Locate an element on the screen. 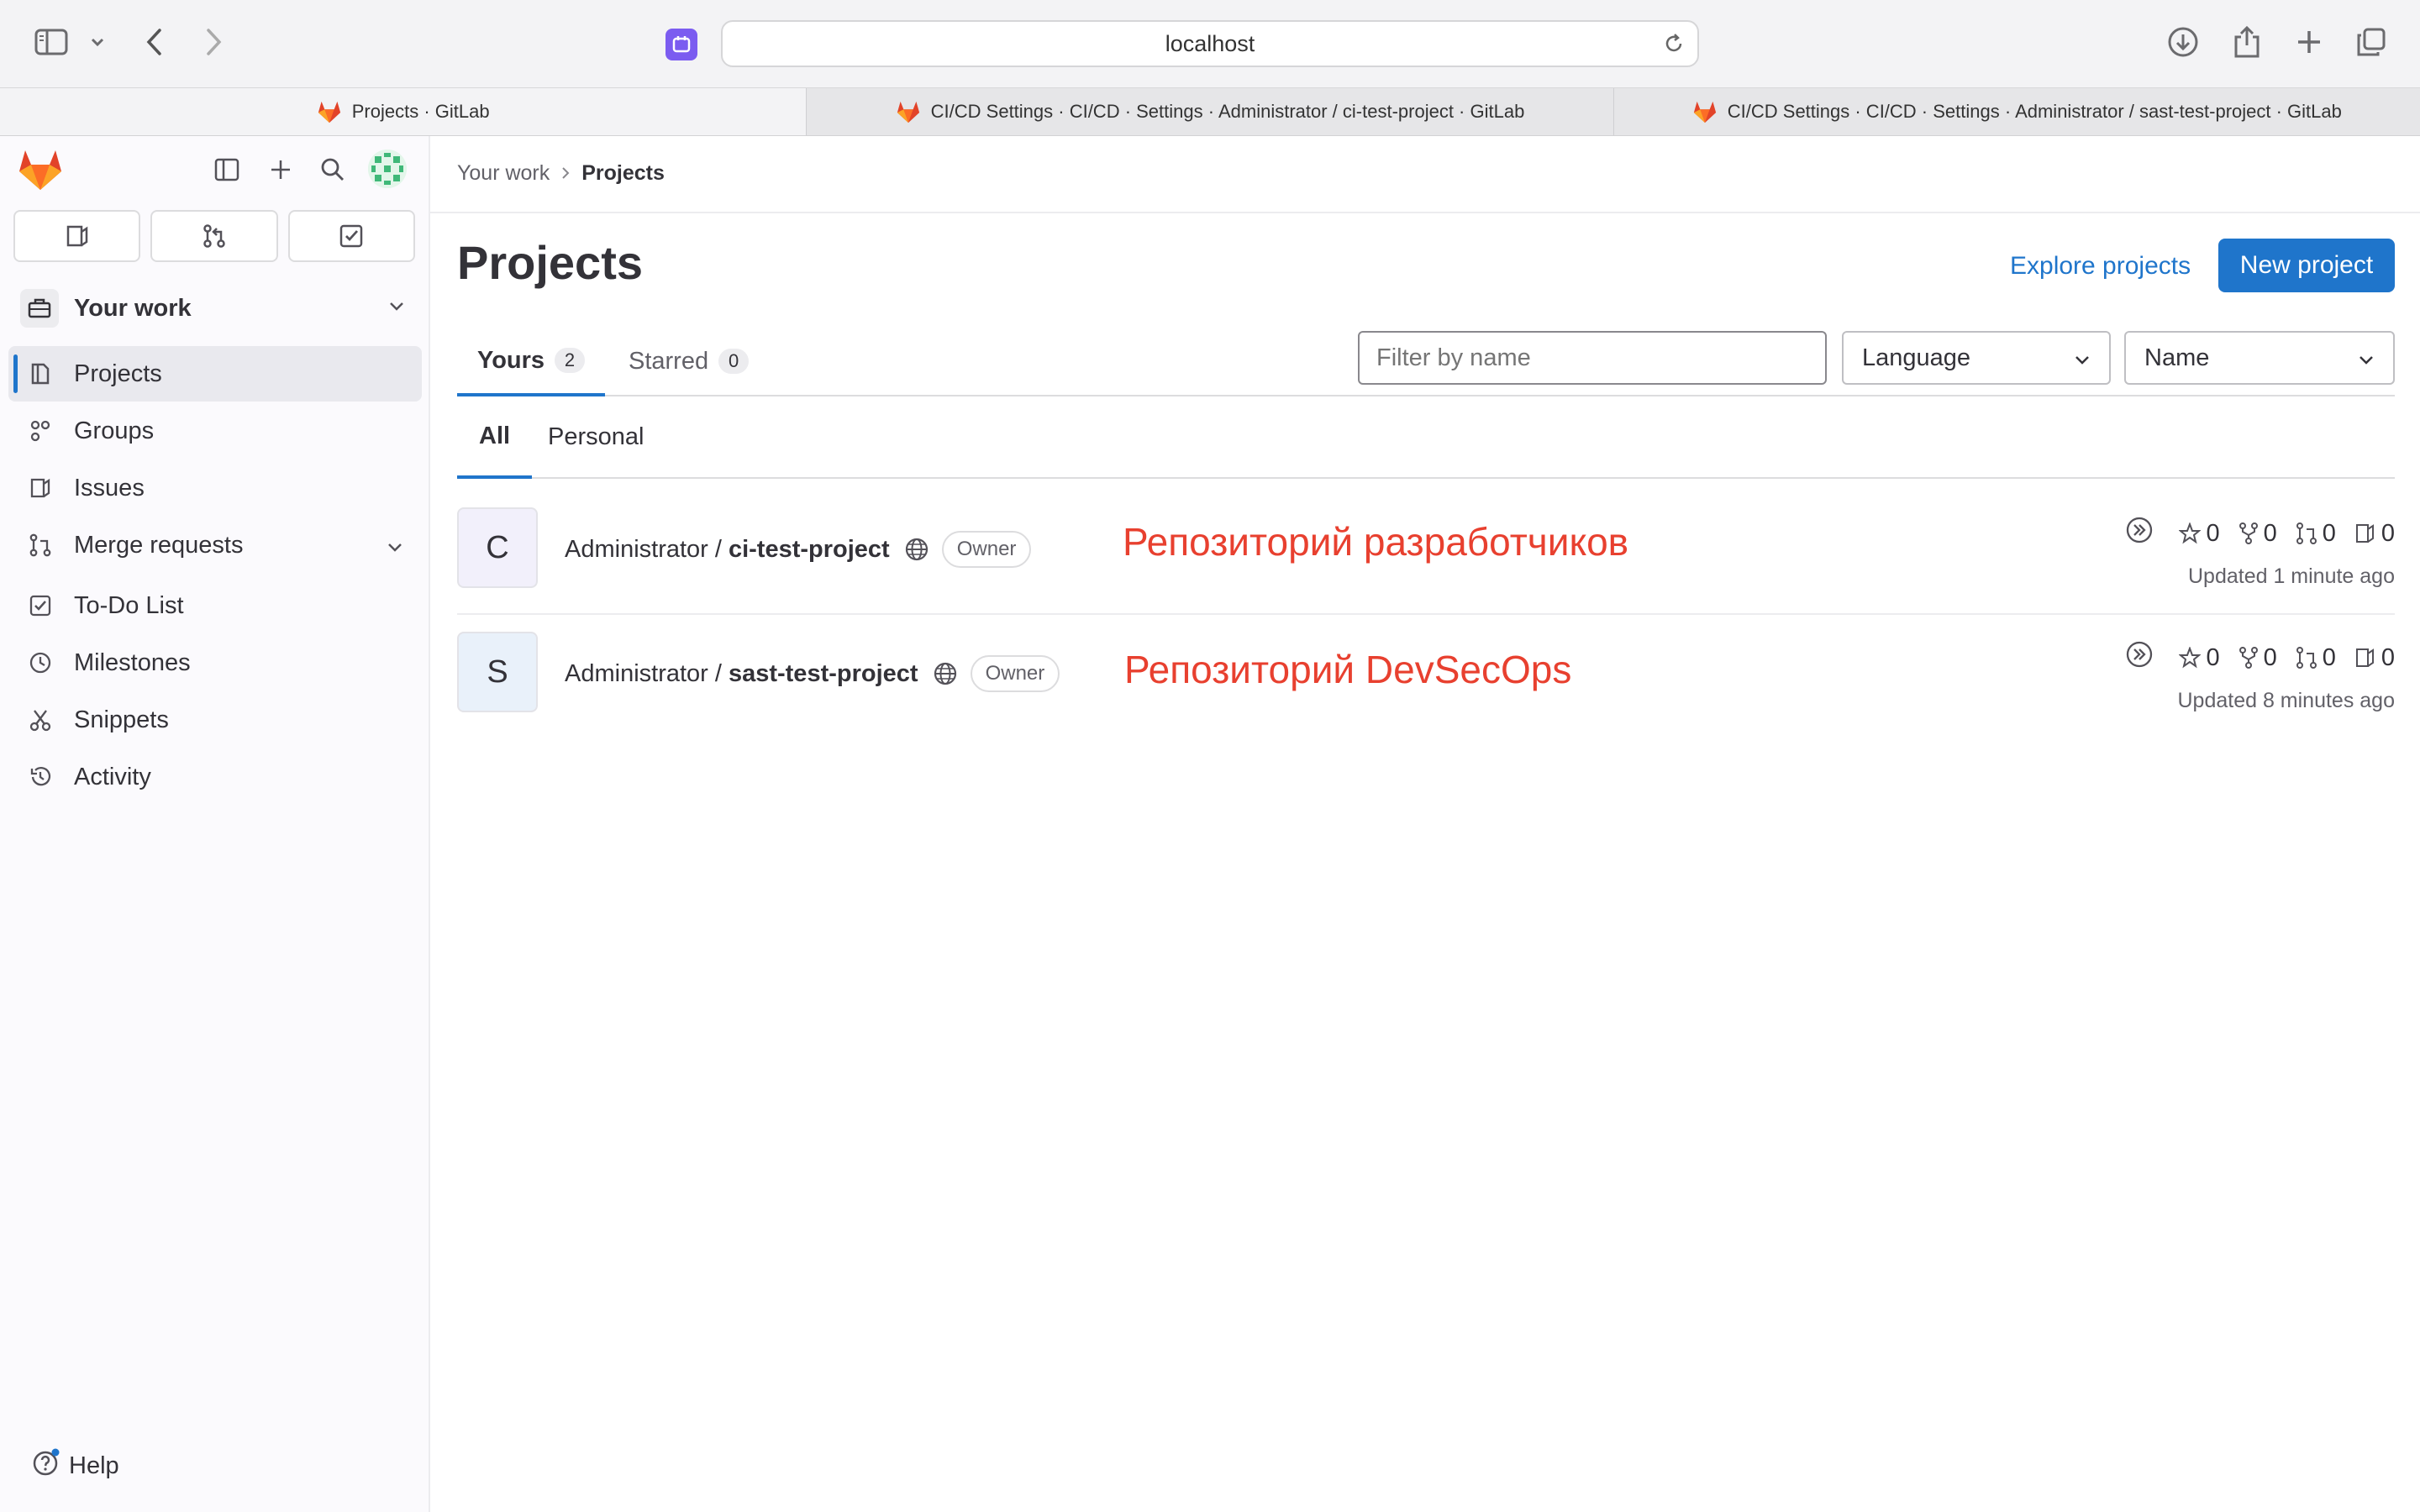  page-title: Projects is located at coordinates (550, 262).